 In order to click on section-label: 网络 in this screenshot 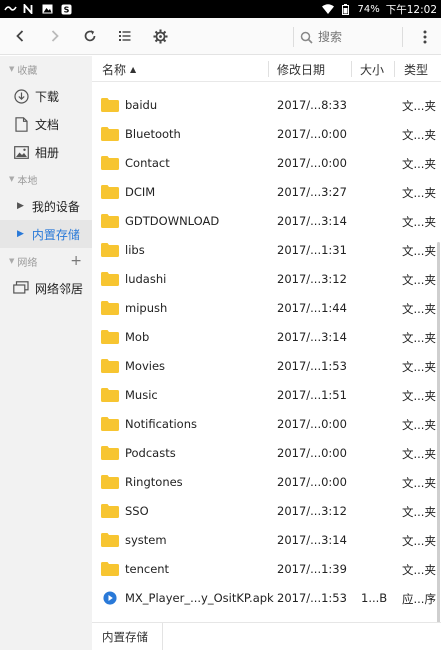, I will do `click(27, 263)`.